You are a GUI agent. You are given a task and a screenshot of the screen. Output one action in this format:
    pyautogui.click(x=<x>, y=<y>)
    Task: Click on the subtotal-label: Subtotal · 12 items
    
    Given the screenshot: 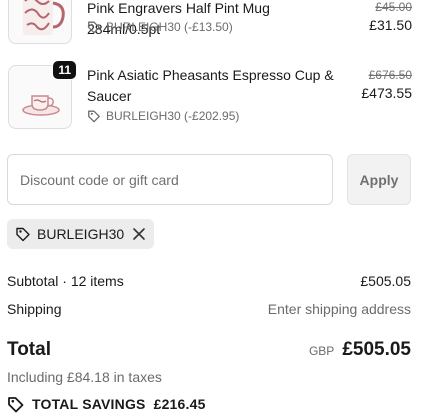 What is the action you would take?
    pyautogui.click(x=65, y=281)
    